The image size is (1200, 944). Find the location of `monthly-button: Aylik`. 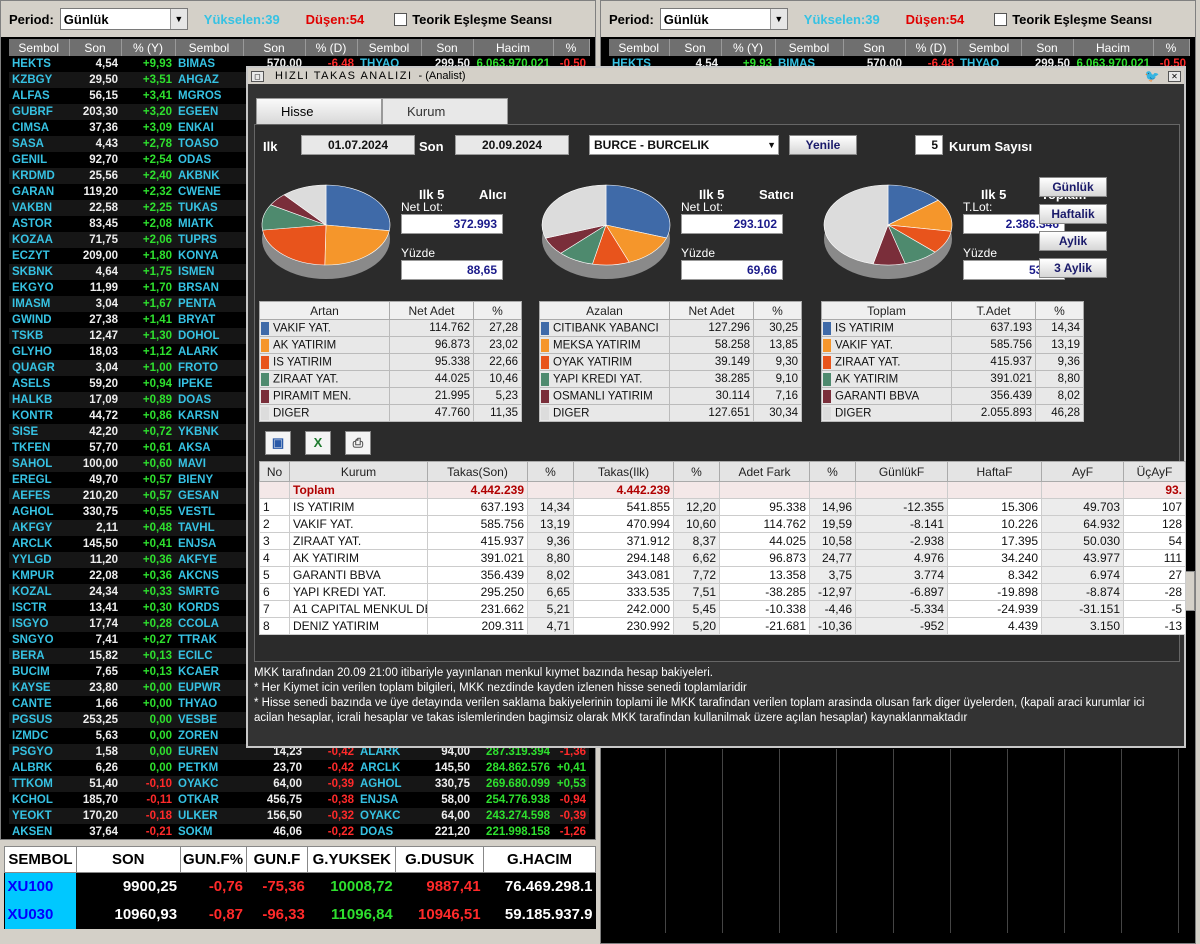

monthly-button: Aylik is located at coordinates (1073, 241).